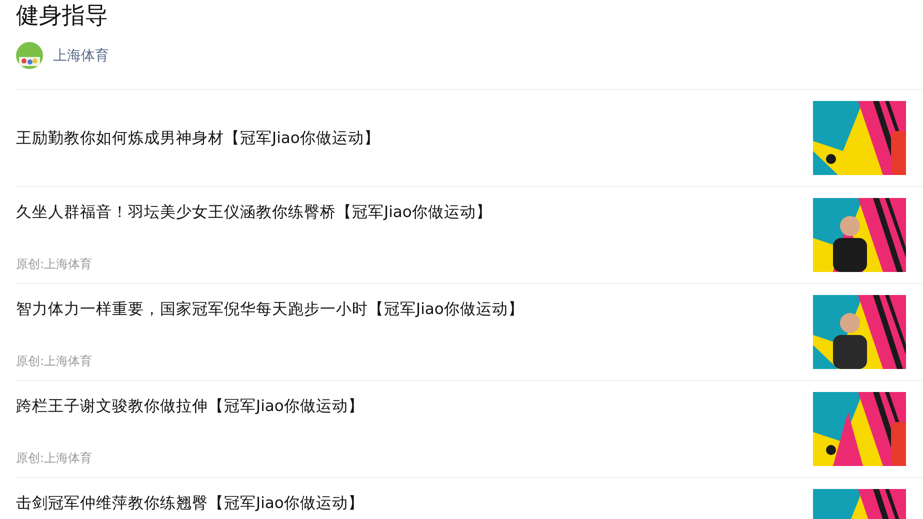 This screenshot has width=923, height=519. What do you see at coordinates (254, 212) in the screenshot?
I see `article-title: 久坐人群福音！羽坛美少女王仪涵教你练臀桥【冠军Jiao你做运动】` at bounding box center [254, 212].